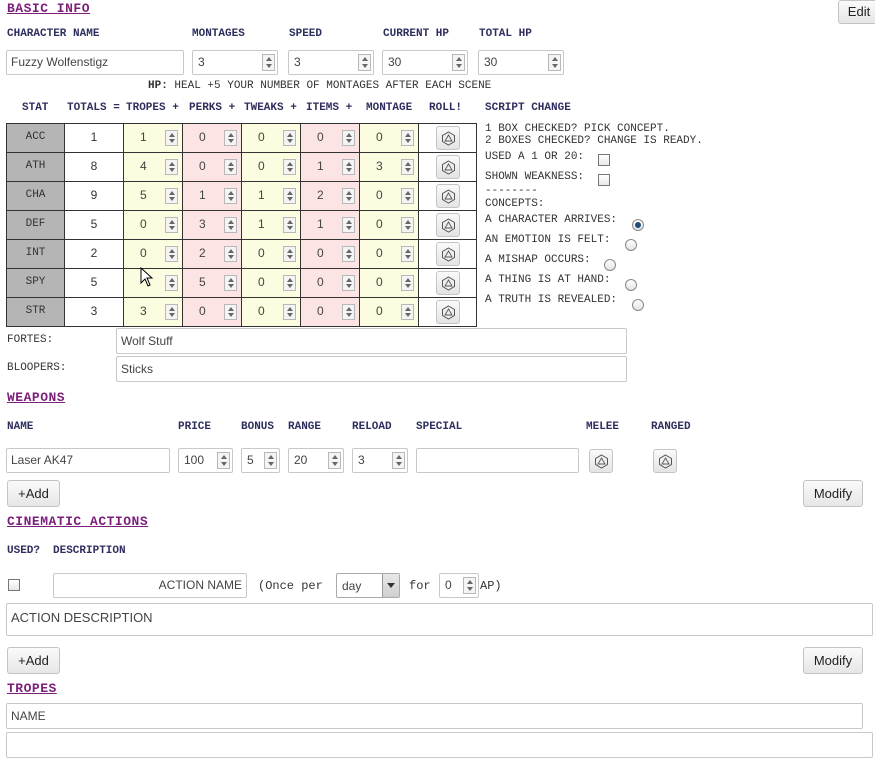  Describe the element at coordinates (364, 62) in the screenshot. I see `speed-spin-arrows` at that location.